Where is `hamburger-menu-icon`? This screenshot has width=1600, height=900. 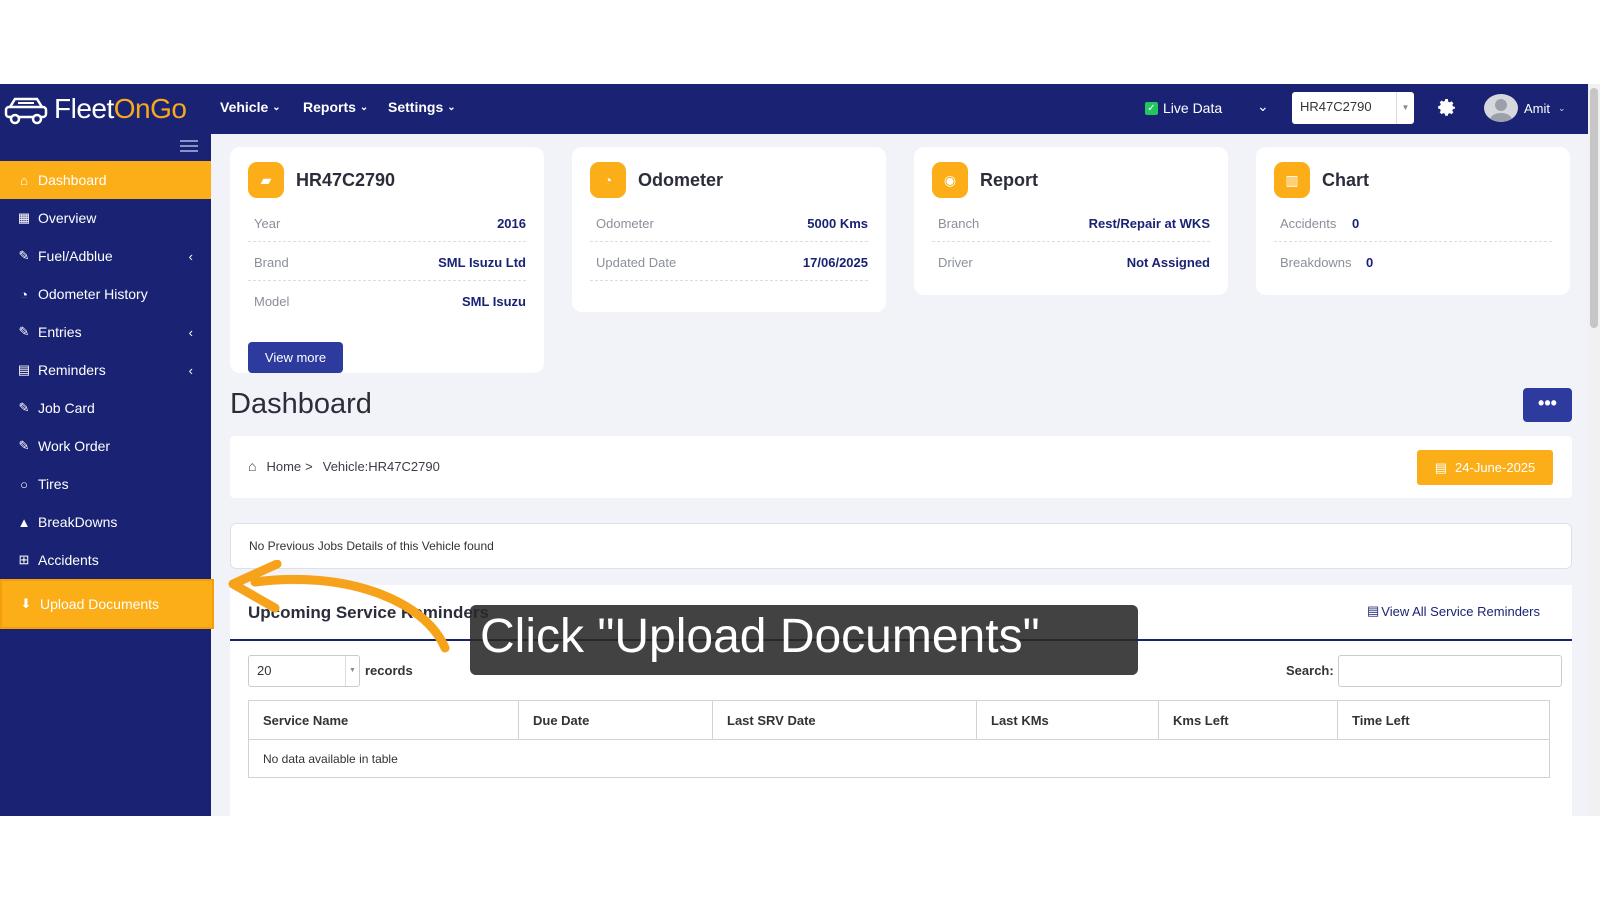
hamburger-menu-icon is located at coordinates (189, 146).